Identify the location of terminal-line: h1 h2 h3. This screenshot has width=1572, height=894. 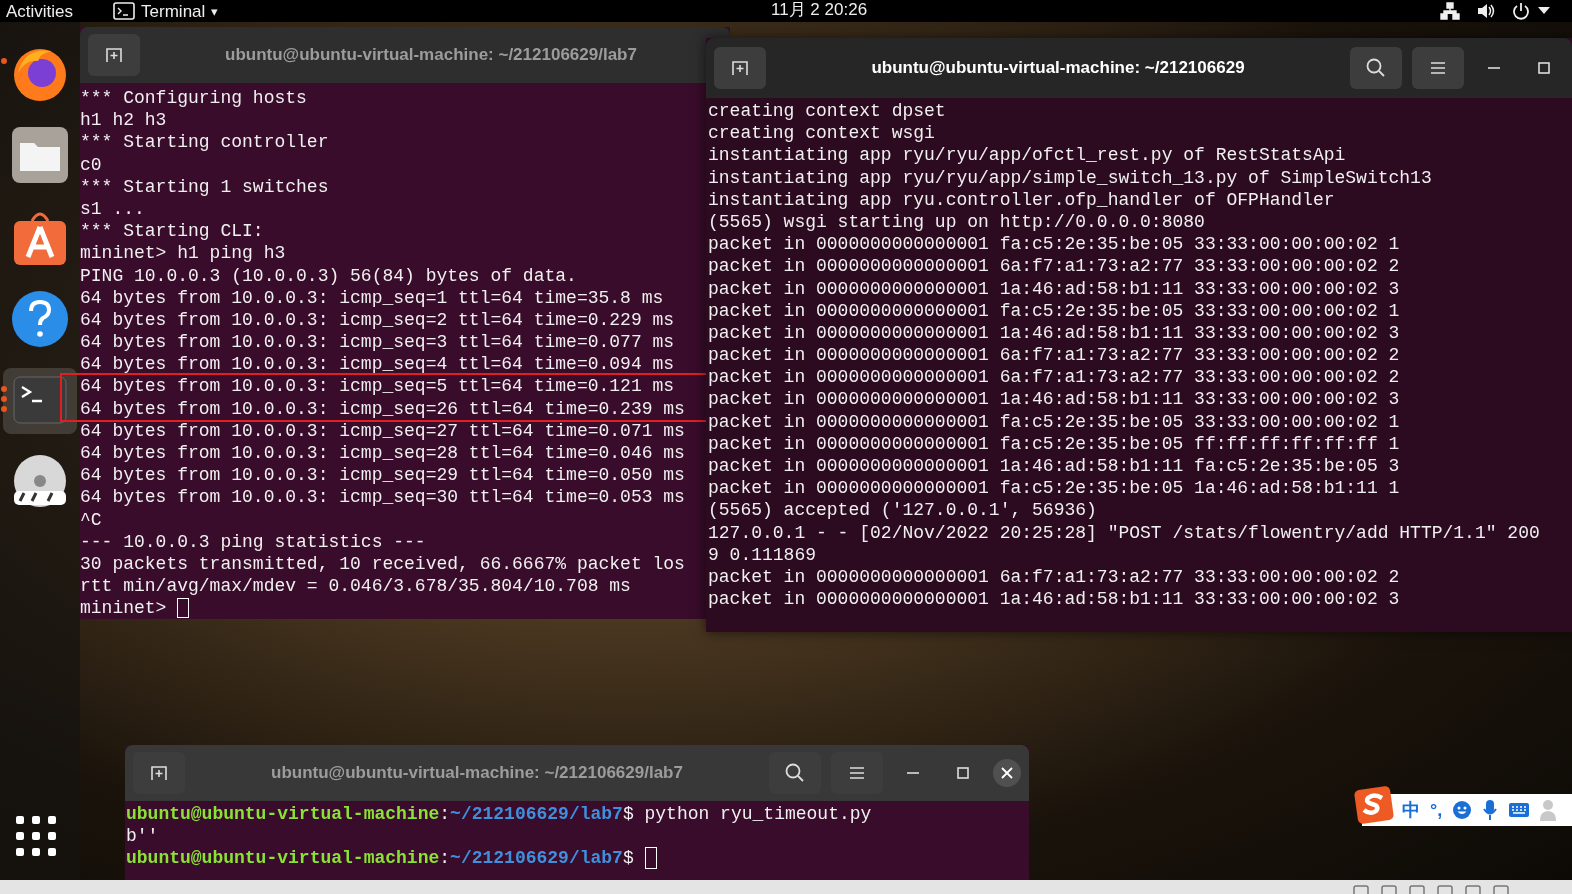
(123, 120).